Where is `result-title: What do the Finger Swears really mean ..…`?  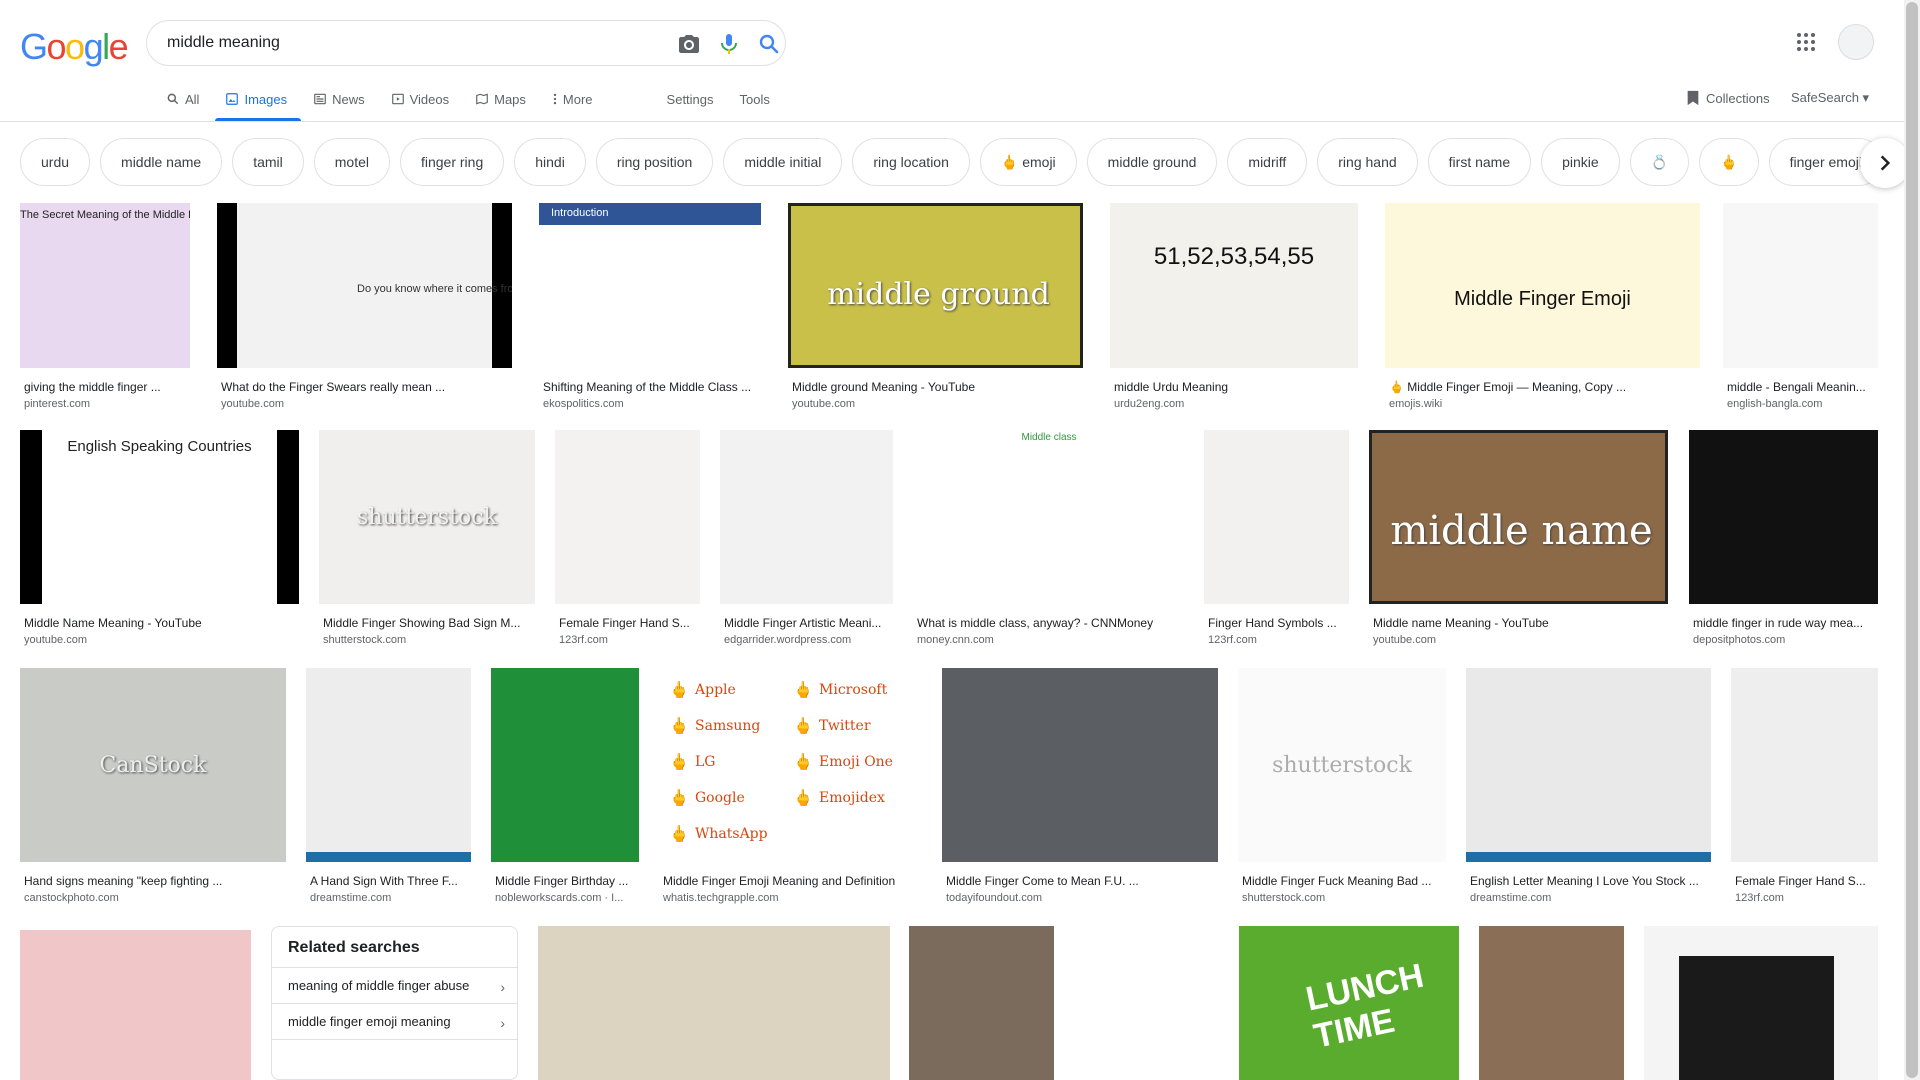
result-title: What do the Finger Swears really mean ..… is located at coordinates (366, 387).